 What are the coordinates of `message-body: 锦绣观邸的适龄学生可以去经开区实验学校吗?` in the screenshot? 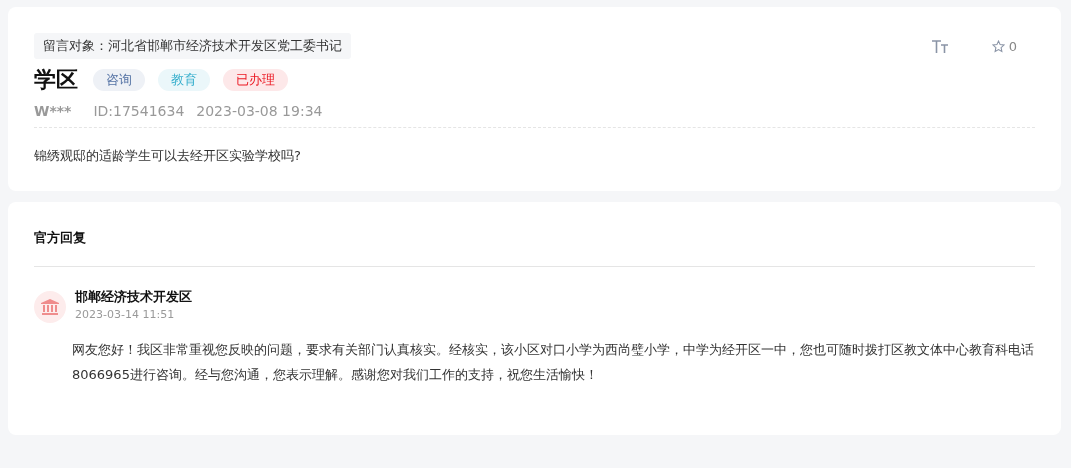 It's located at (168, 156).